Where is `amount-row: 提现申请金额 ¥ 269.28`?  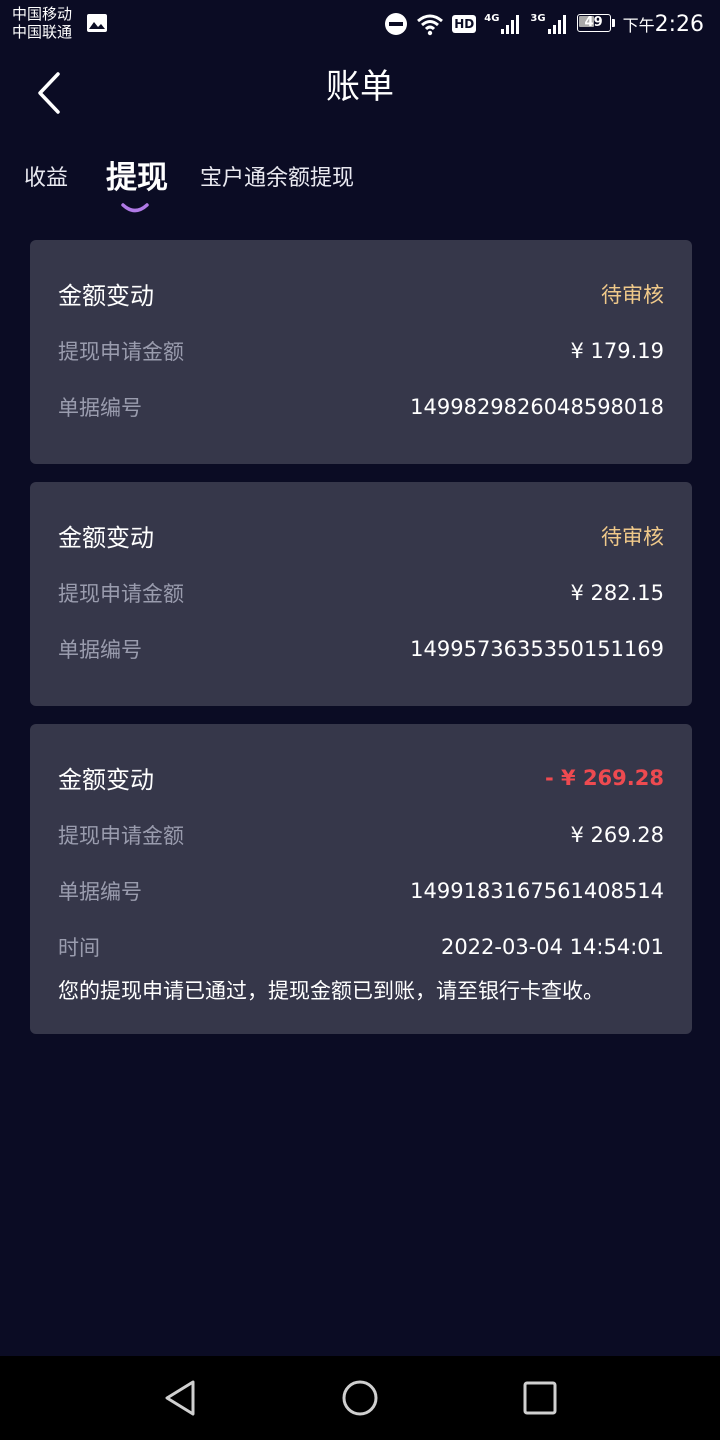
amount-row: 提现申请金额 ¥ 269.28 is located at coordinates (361, 835).